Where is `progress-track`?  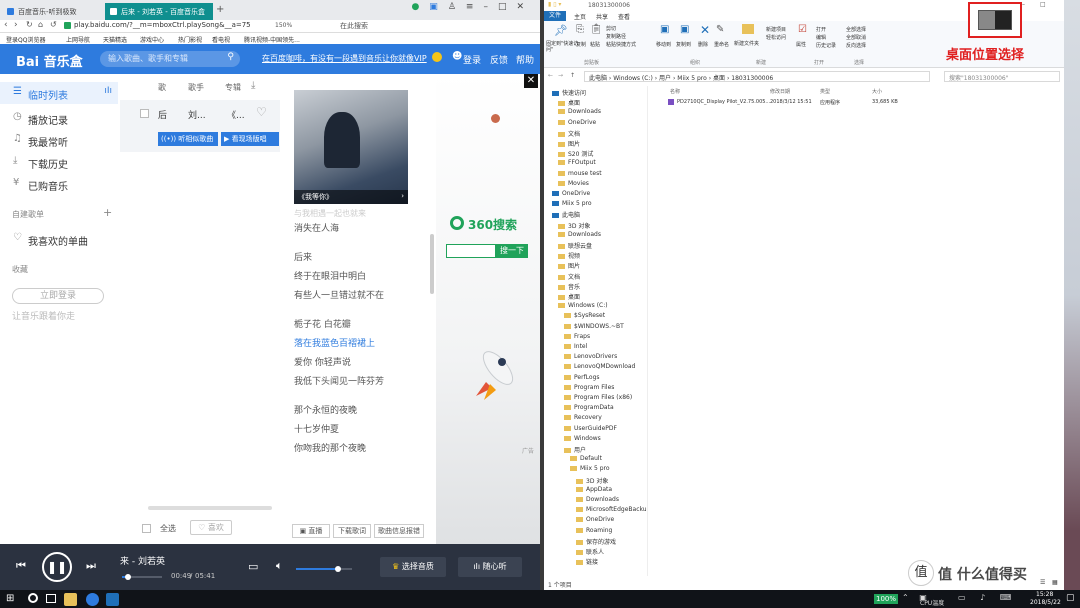 progress-track is located at coordinates (142, 577).